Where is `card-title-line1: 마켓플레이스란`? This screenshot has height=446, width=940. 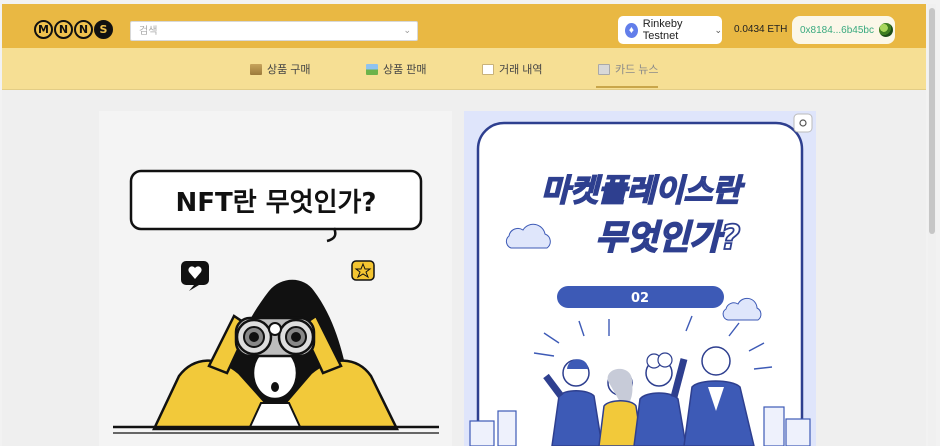 card-title-line1: 마켓플레이스란 is located at coordinates (643, 191).